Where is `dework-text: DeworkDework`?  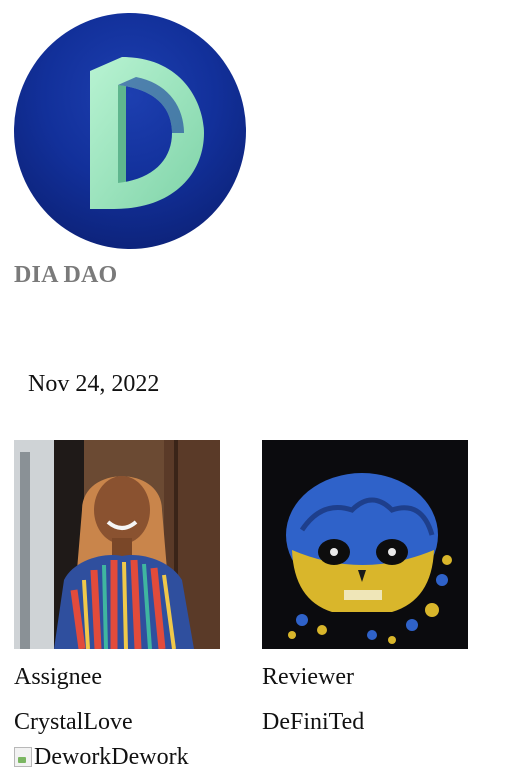
dework-text: DeworkDework is located at coordinates (111, 757).